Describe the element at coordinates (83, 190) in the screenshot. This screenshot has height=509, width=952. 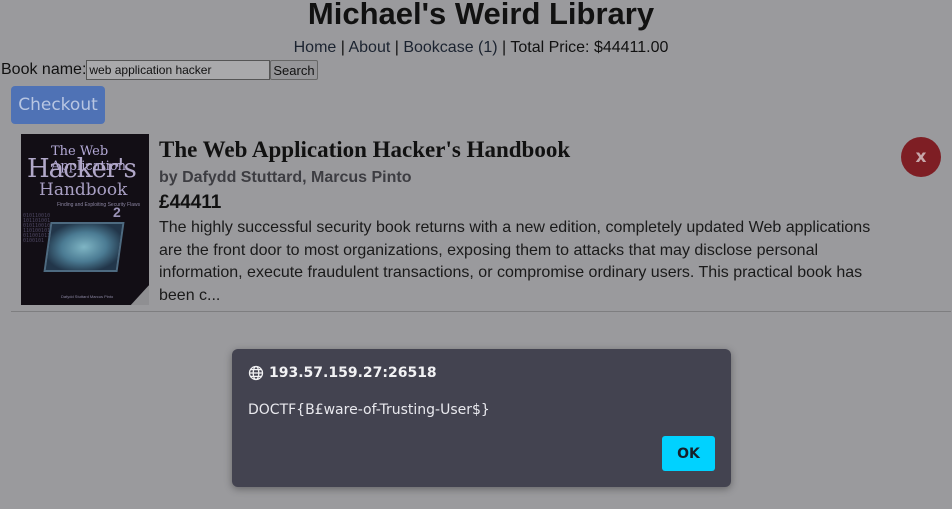
I see `cover-line3: Handbook` at that location.